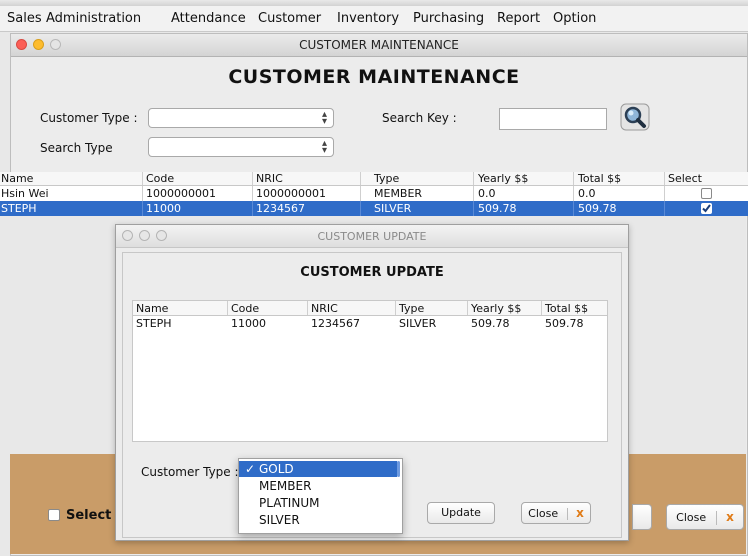 The width and height of the screenshot is (748, 556). Describe the element at coordinates (208, 18) in the screenshot. I see `menu-attendance: Attendance` at that location.